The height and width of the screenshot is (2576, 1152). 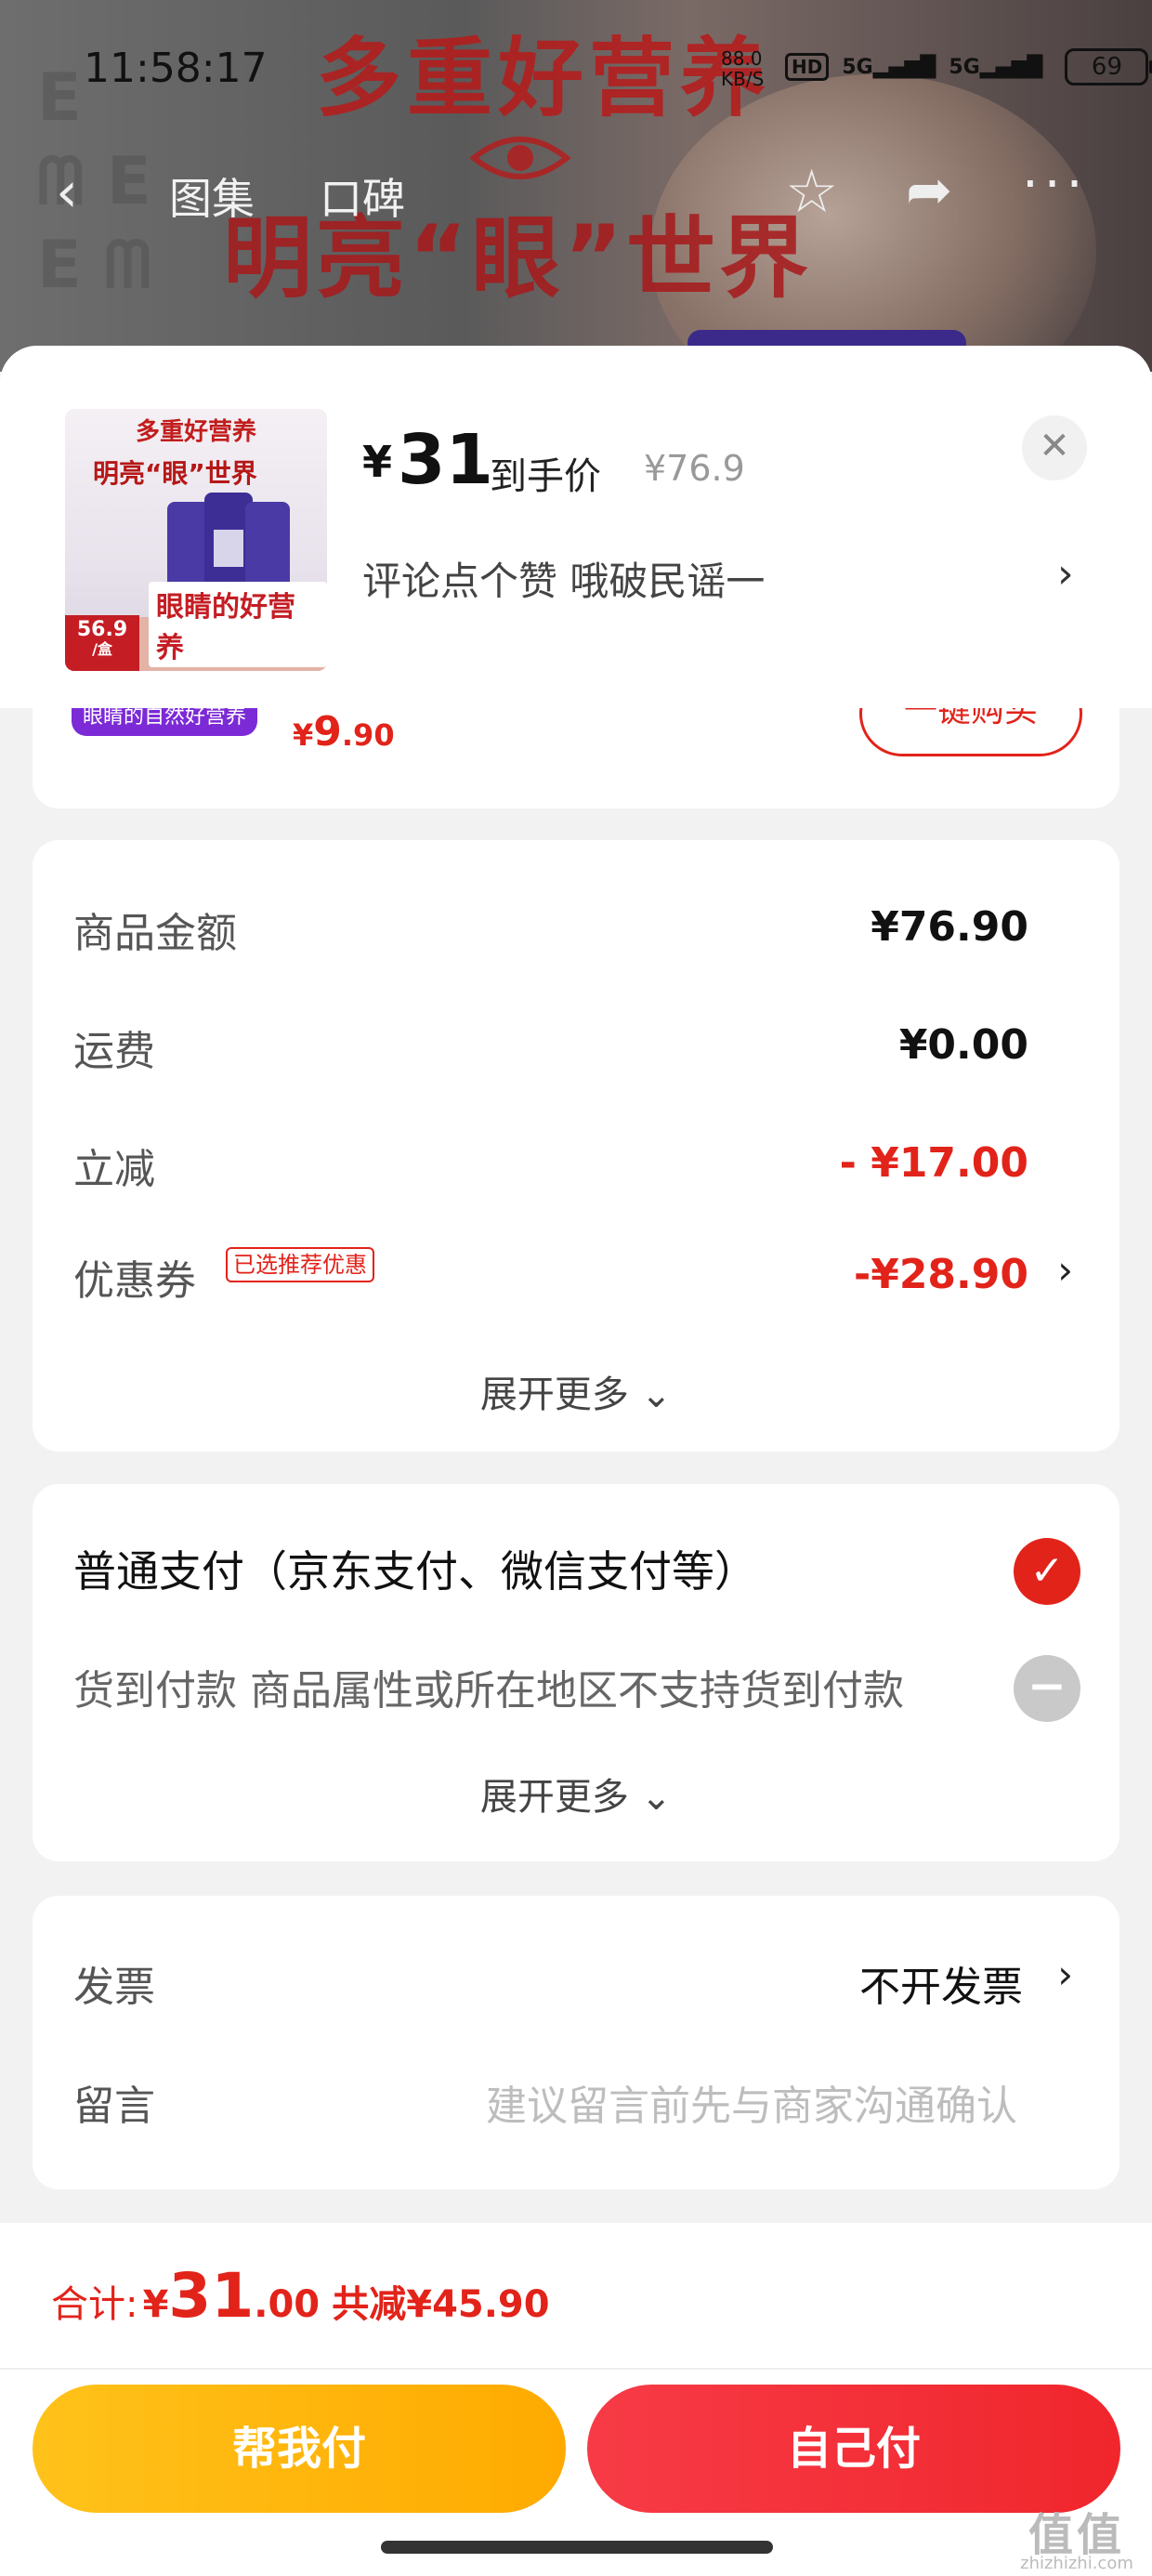 I want to click on original-price: ¥76.9, so click(x=694, y=468).